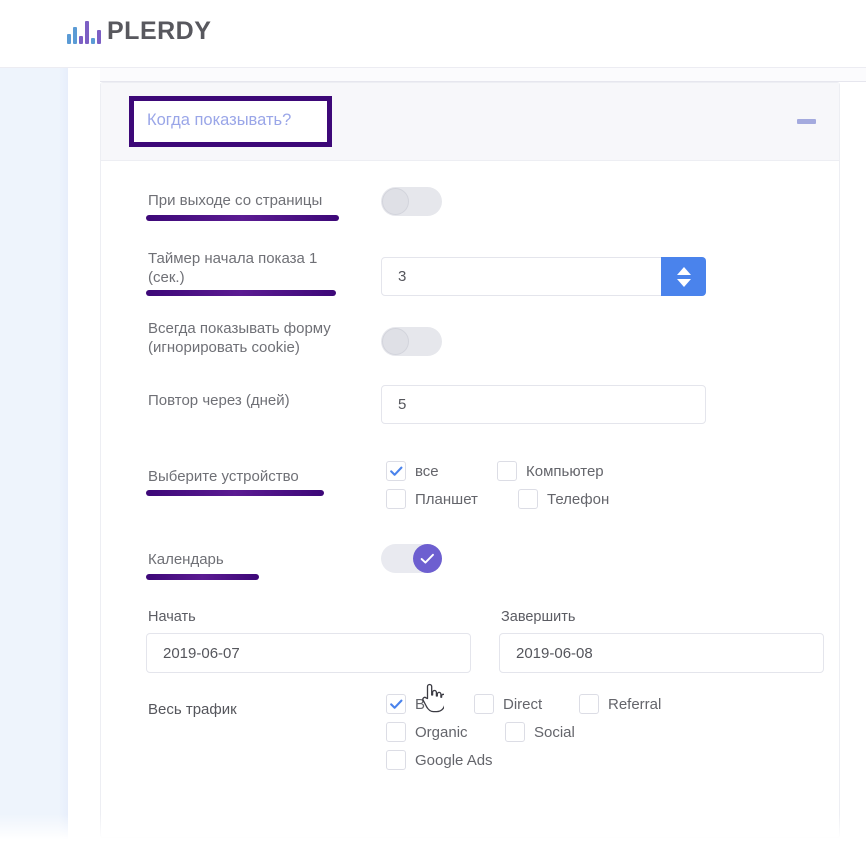 Image resolution: width=866 pixels, height=850 pixels. Describe the element at coordinates (433, 832) in the screenshot. I see `bottom-fade` at that location.